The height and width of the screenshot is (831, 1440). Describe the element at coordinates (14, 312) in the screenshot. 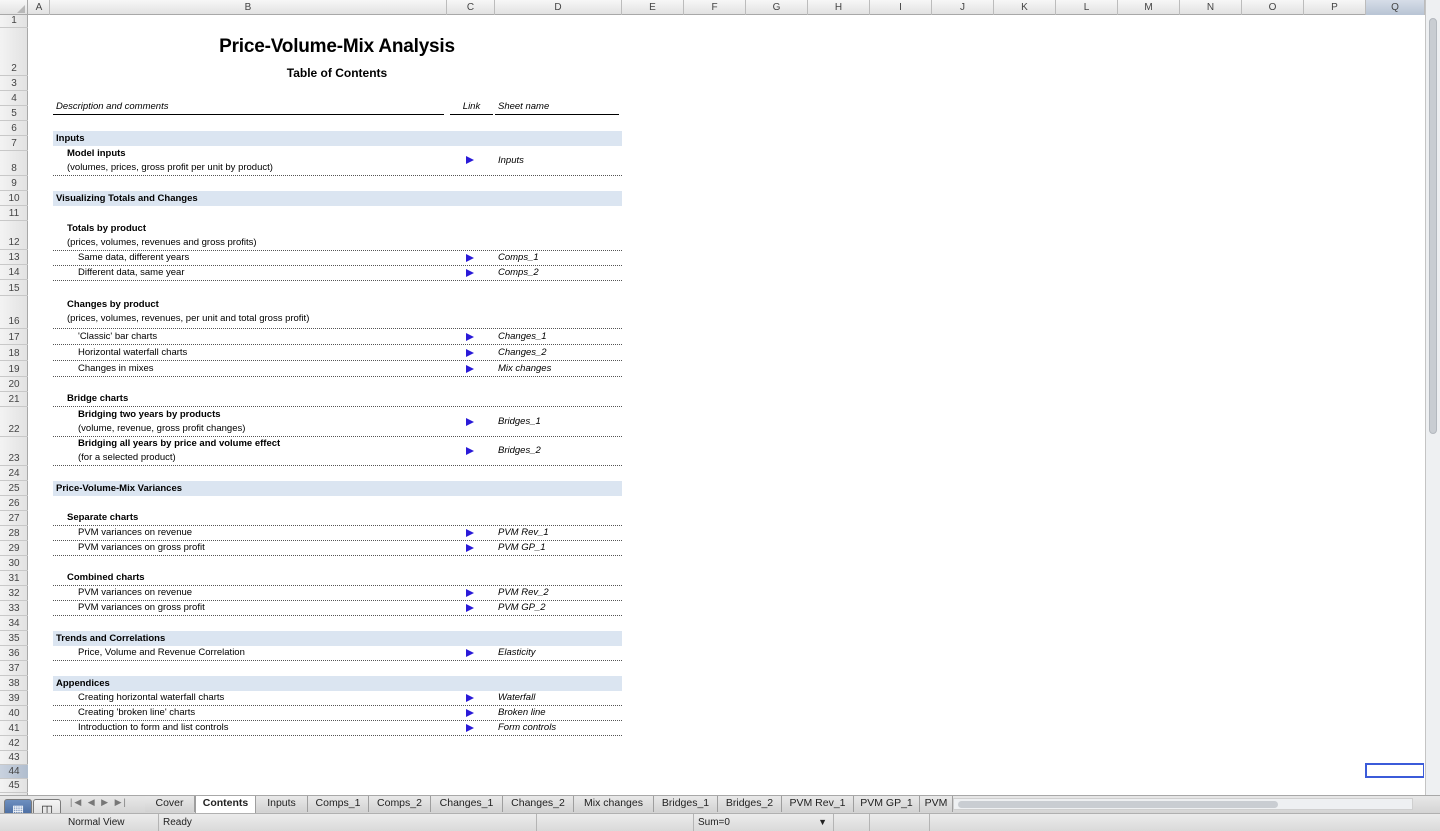

I see `row-header: 16` at that location.